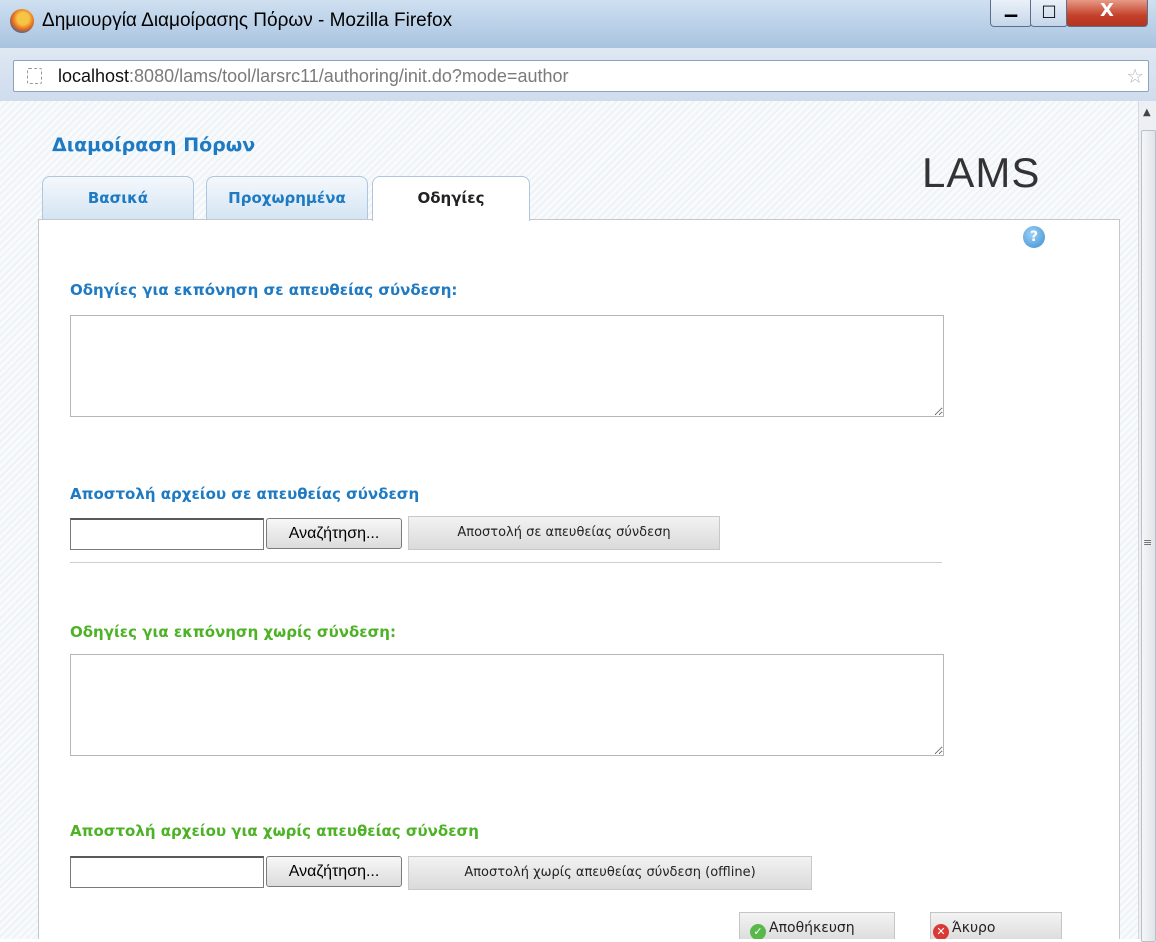 The image size is (1156, 942). Describe the element at coordinates (1011, 13) in the screenshot. I see `minimize-button: ▁` at that location.